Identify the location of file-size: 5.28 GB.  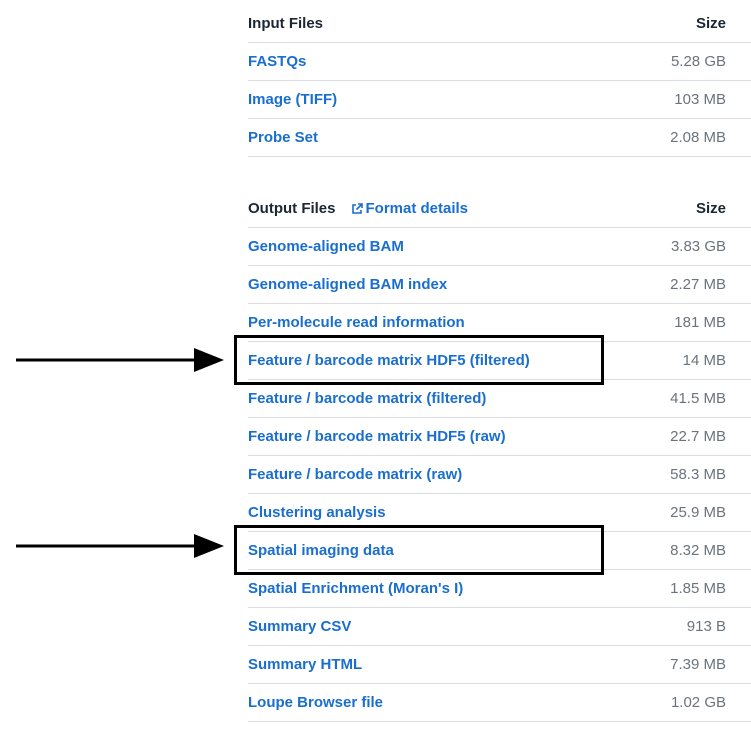
(698, 61).